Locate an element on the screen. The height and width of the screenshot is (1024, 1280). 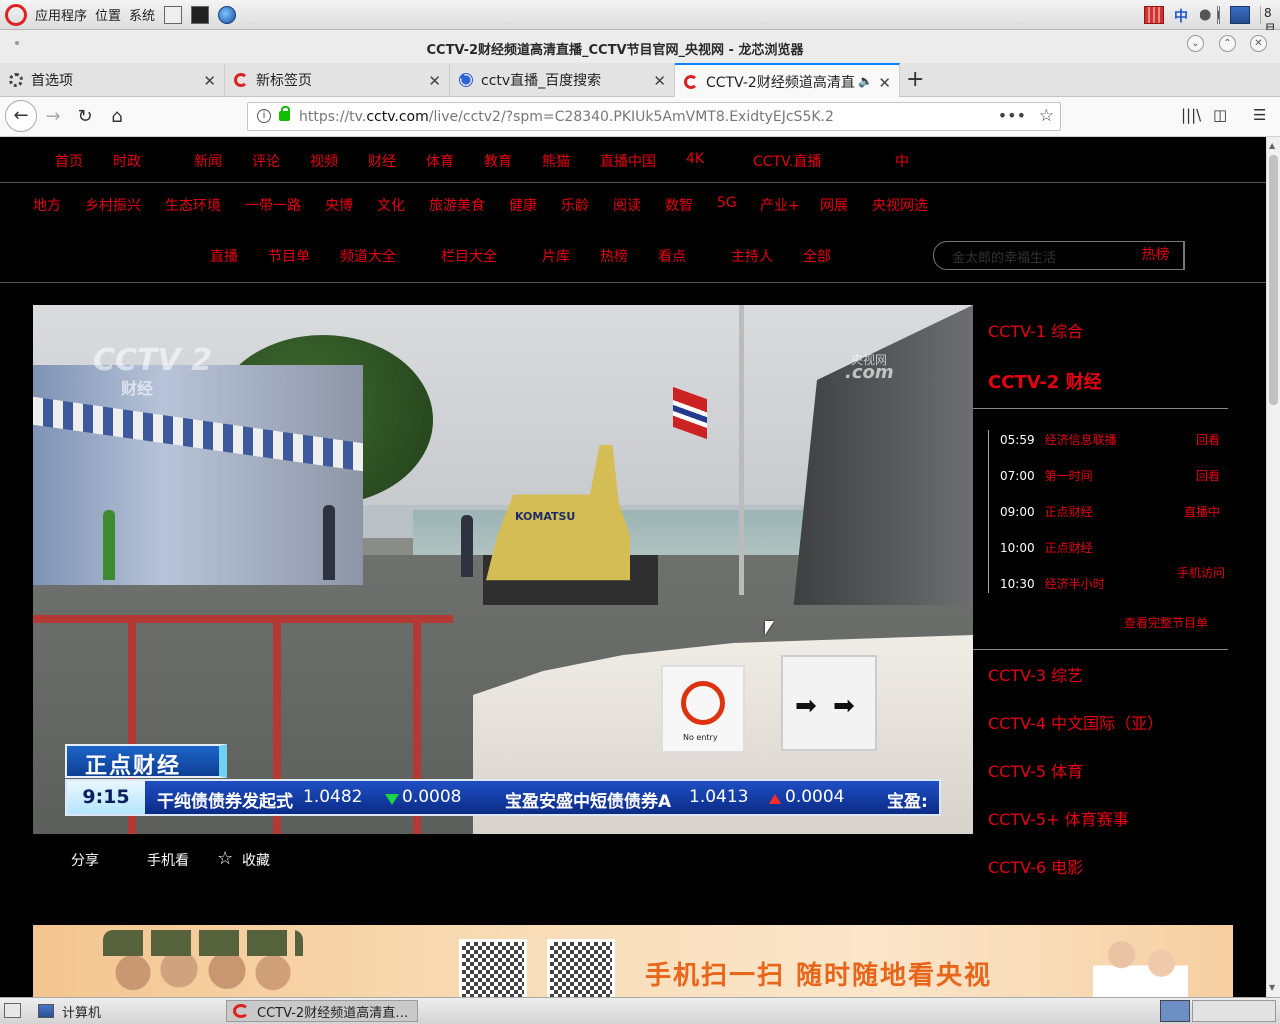
scroll-up-icon: ▲ is located at coordinates (1272, 145).